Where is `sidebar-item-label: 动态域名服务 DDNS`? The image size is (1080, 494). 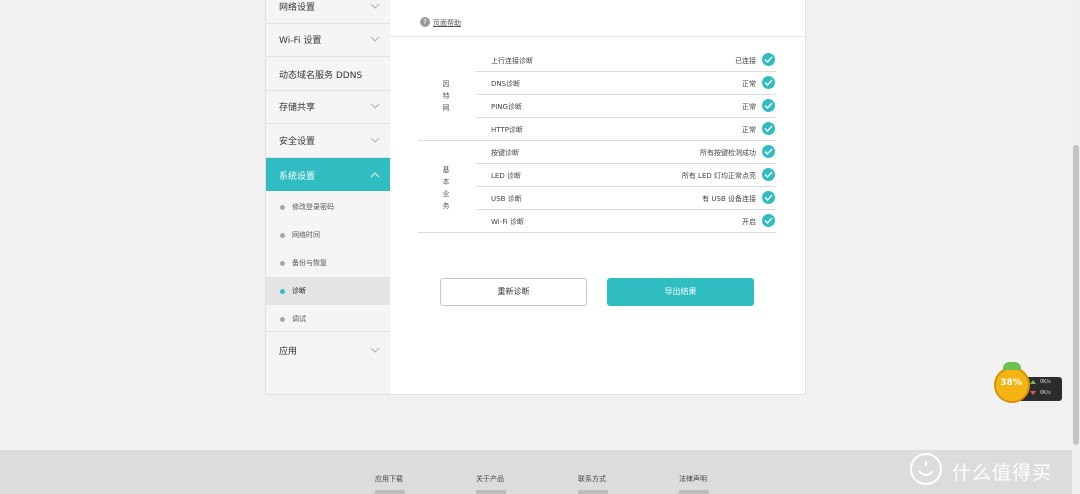
sidebar-item-label: 动态域名服务 DDNS is located at coordinates (321, 76).